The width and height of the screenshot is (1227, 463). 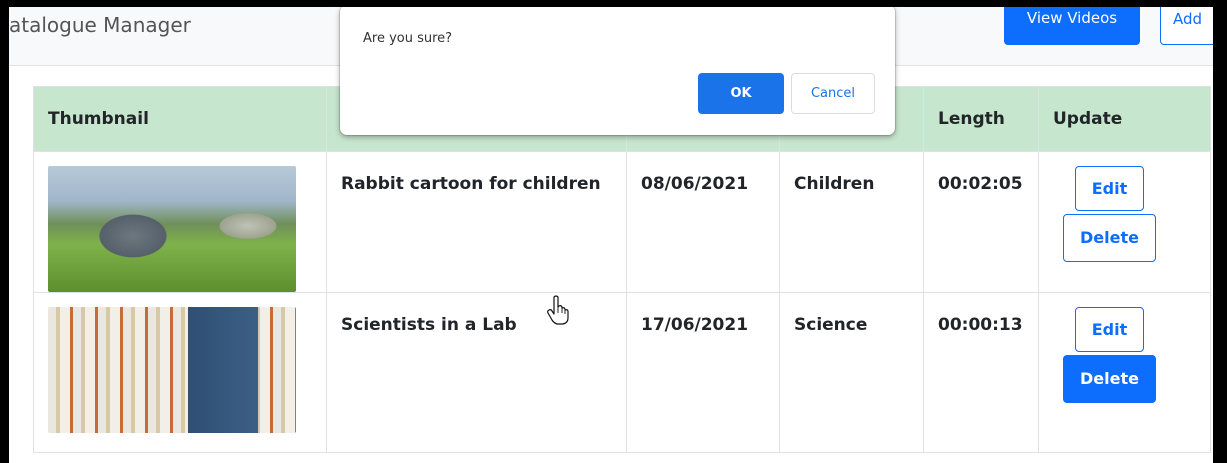 I want to click on ok-button: OK, so click(x=741, y=93).